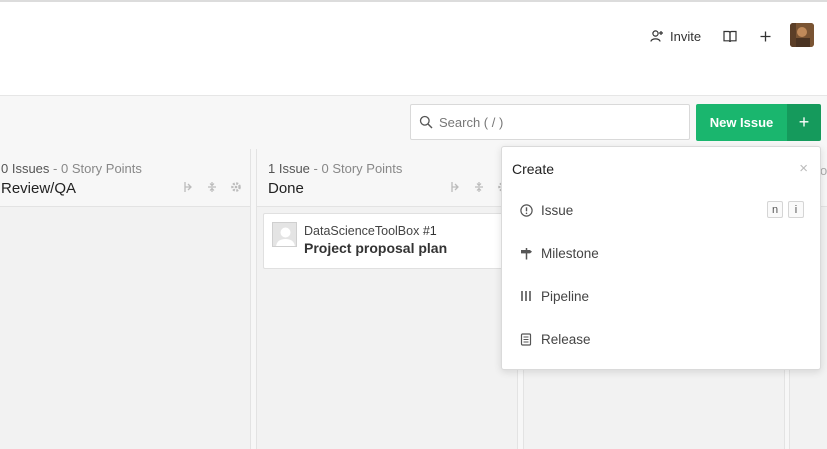  I want to click on create-release-item: Release, so click(661, 339).